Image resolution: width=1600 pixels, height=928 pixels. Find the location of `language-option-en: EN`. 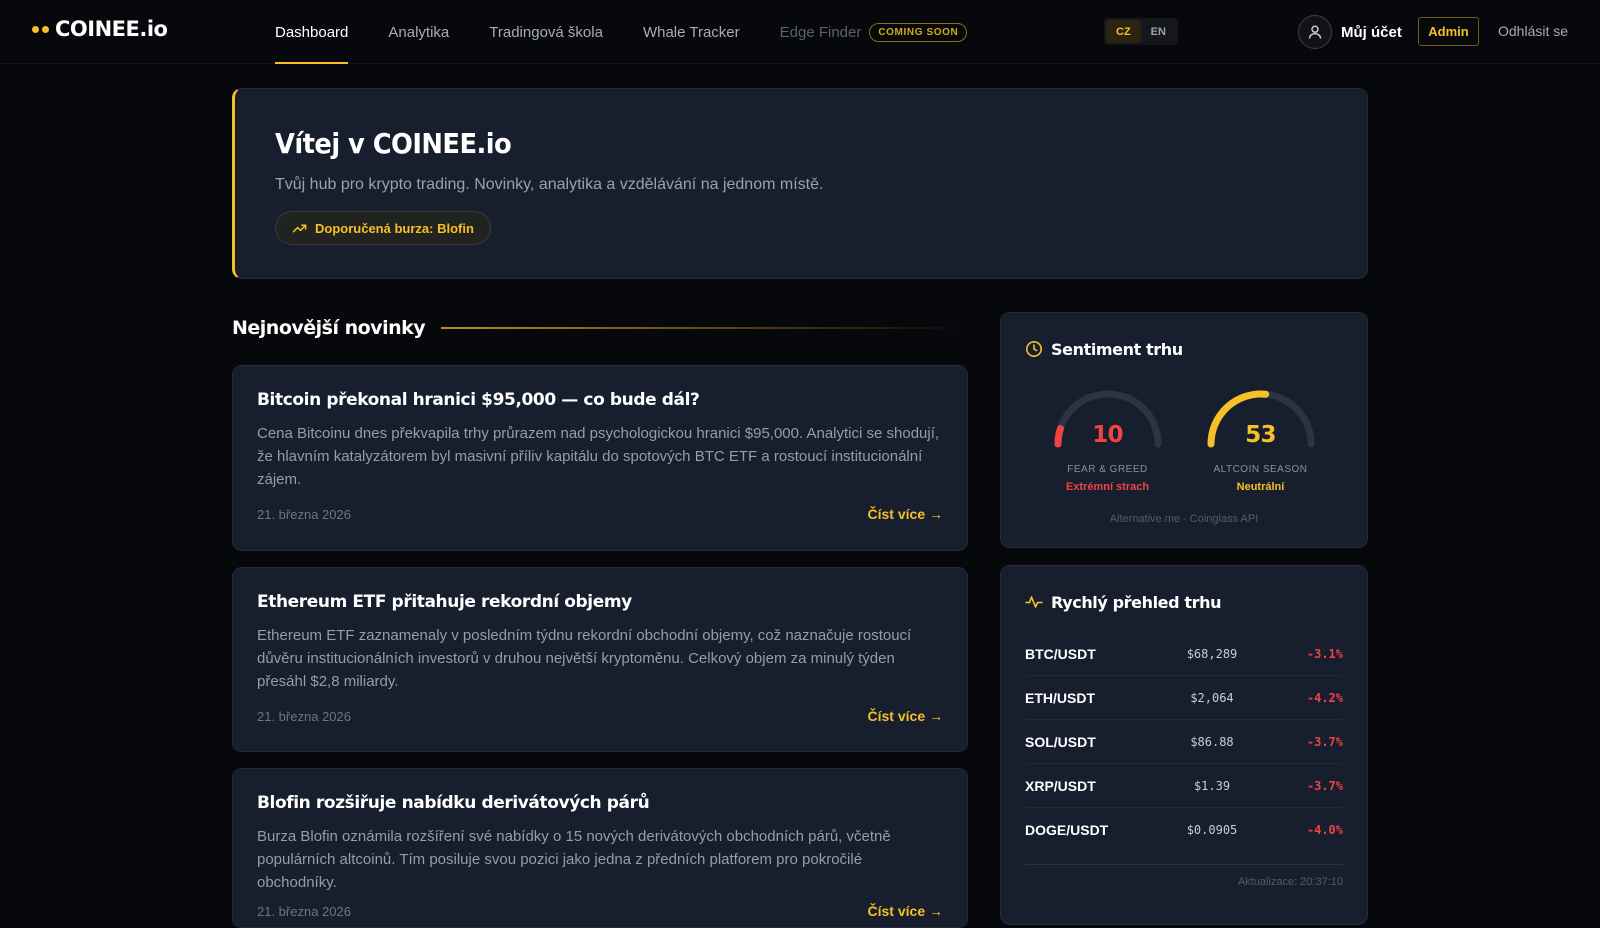

language-option-en: EN is located at coordinates (1158, 31).